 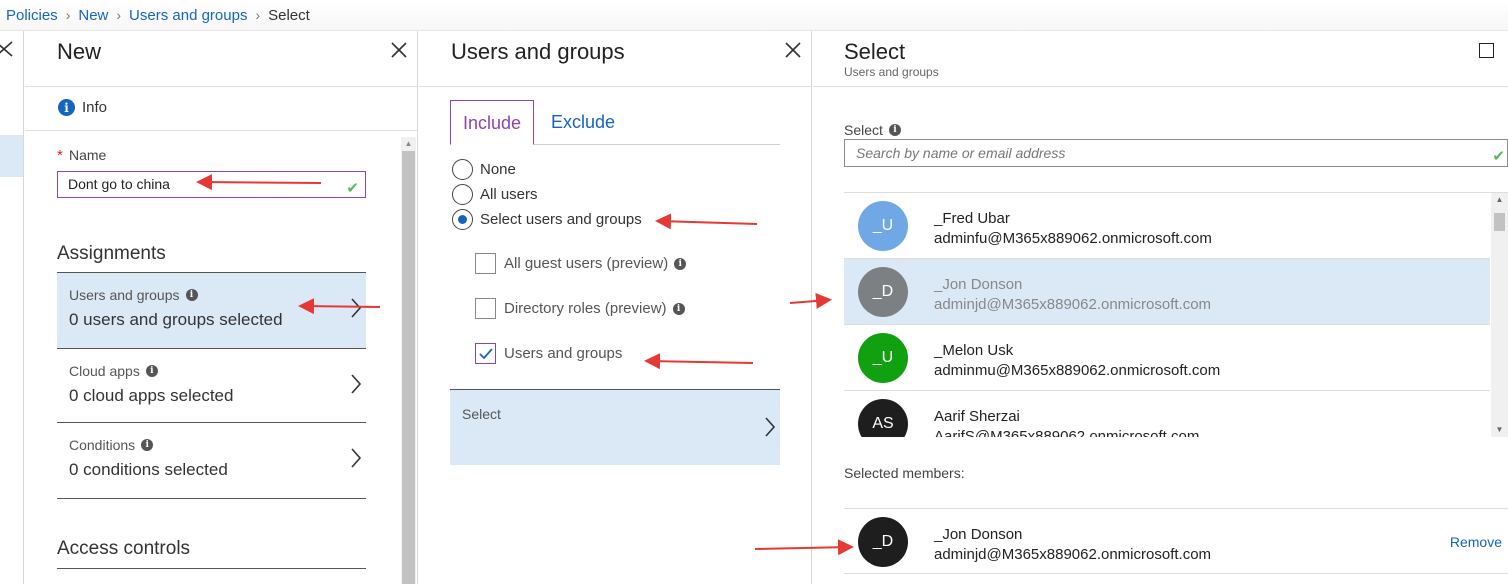 What do you see at coordinates (1476, 542) in the screenshot?
I see `remove-button: Remove` at bounding box center [1476, 542].